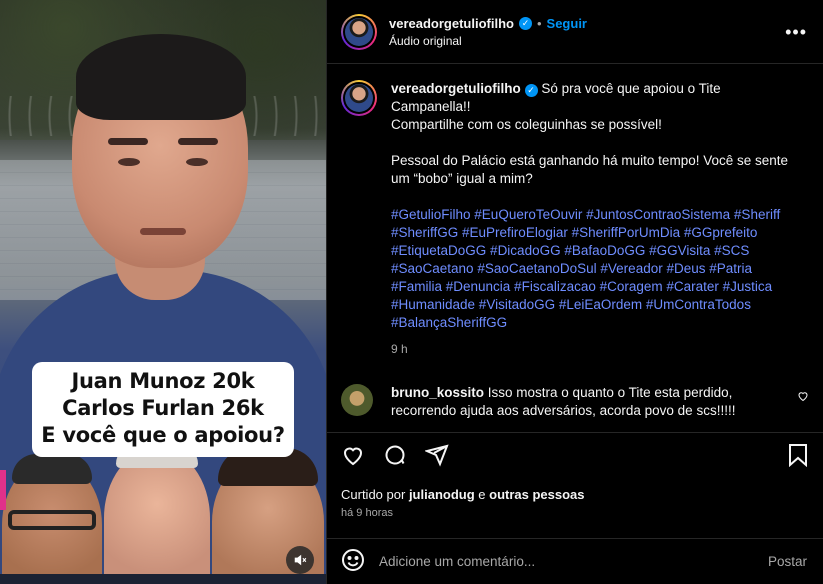 The image size is (823, 584). What do you see at coordinates (3, 490) in the screenshot?
I see `video-pink-accent` at bounding box center [3, 490].